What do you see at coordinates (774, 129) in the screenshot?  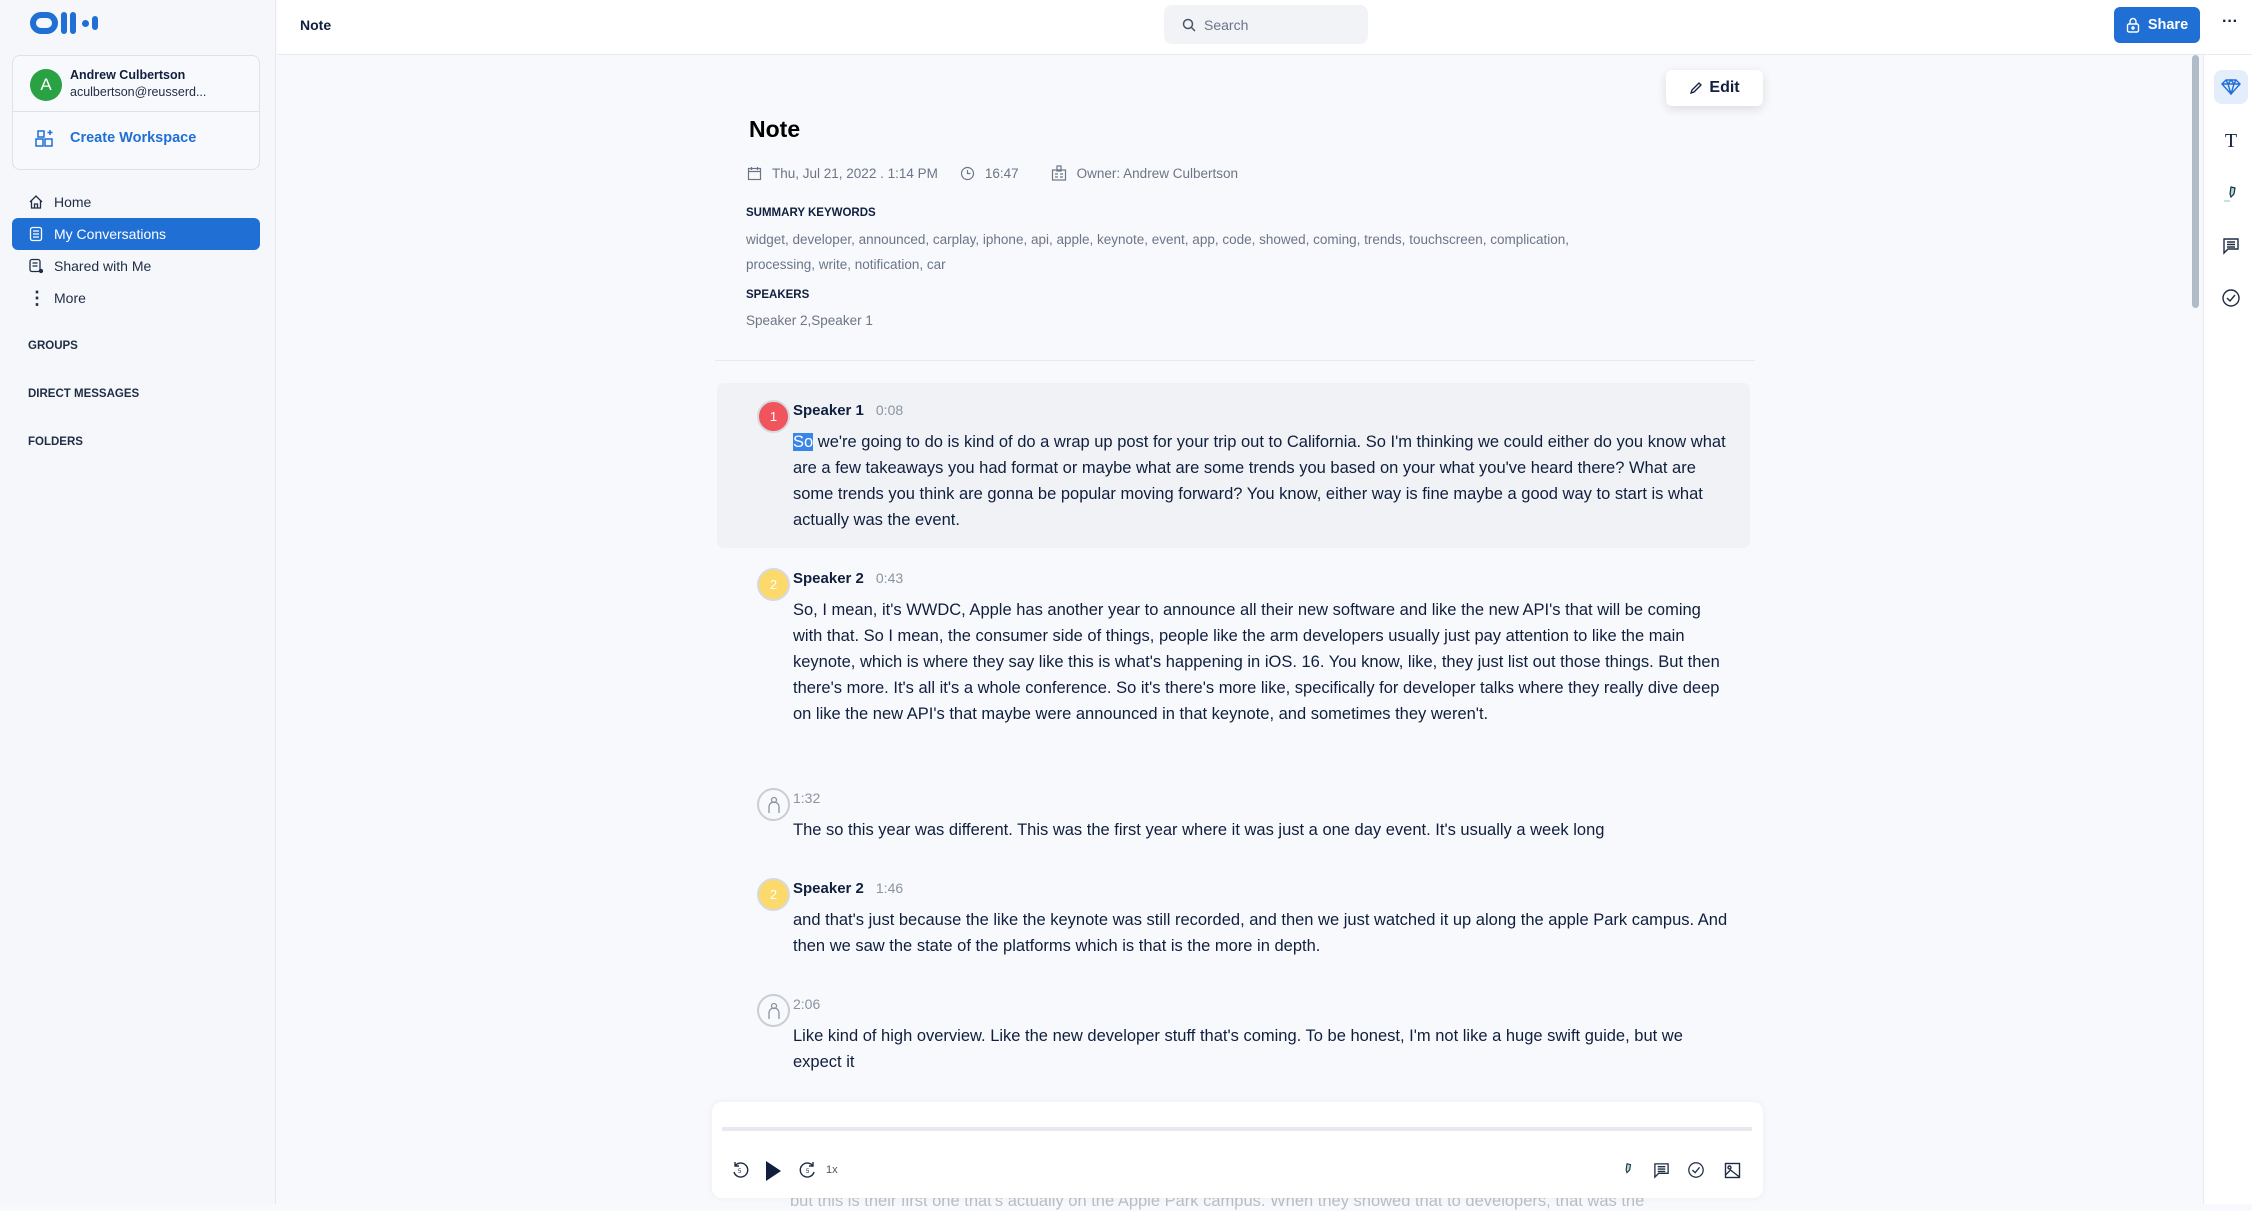 I see `note-title: Note` at bounding box center [774, 129].